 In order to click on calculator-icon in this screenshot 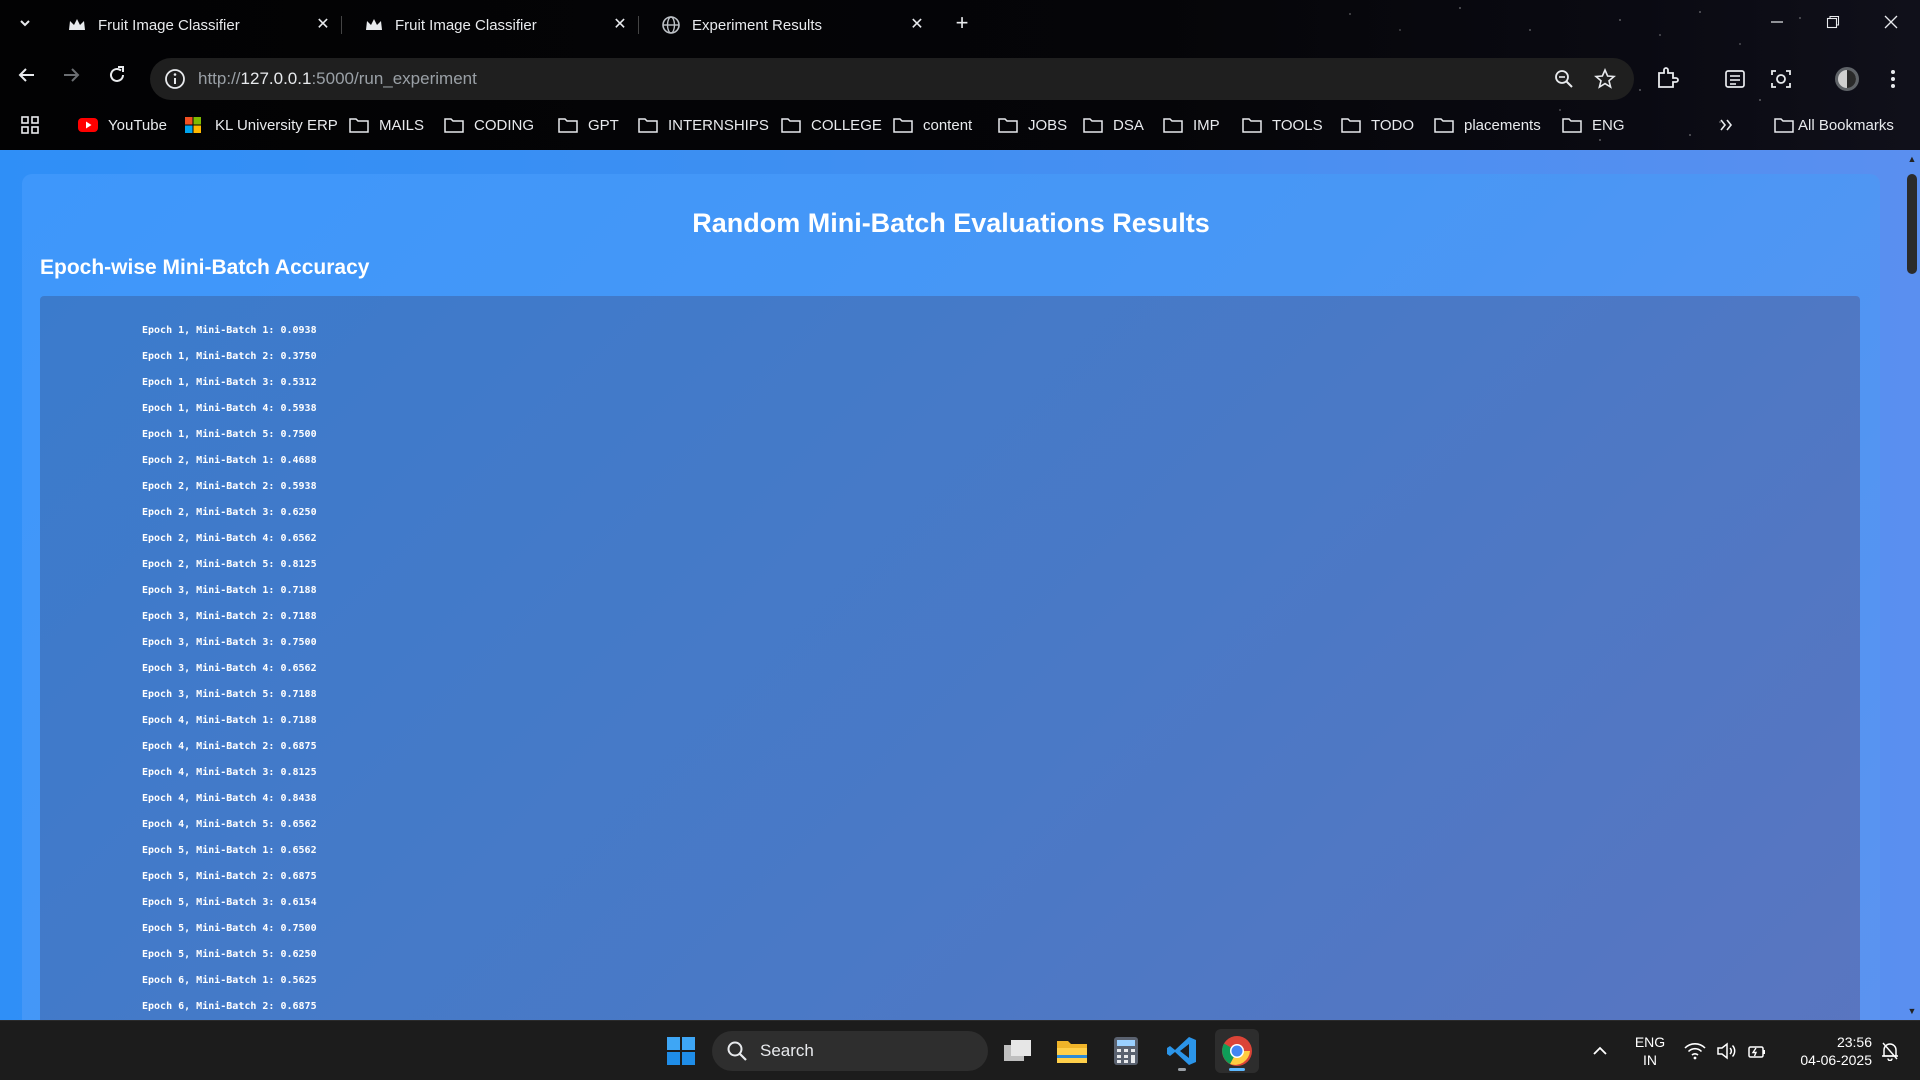, I will do `click(1126, 1051)`.